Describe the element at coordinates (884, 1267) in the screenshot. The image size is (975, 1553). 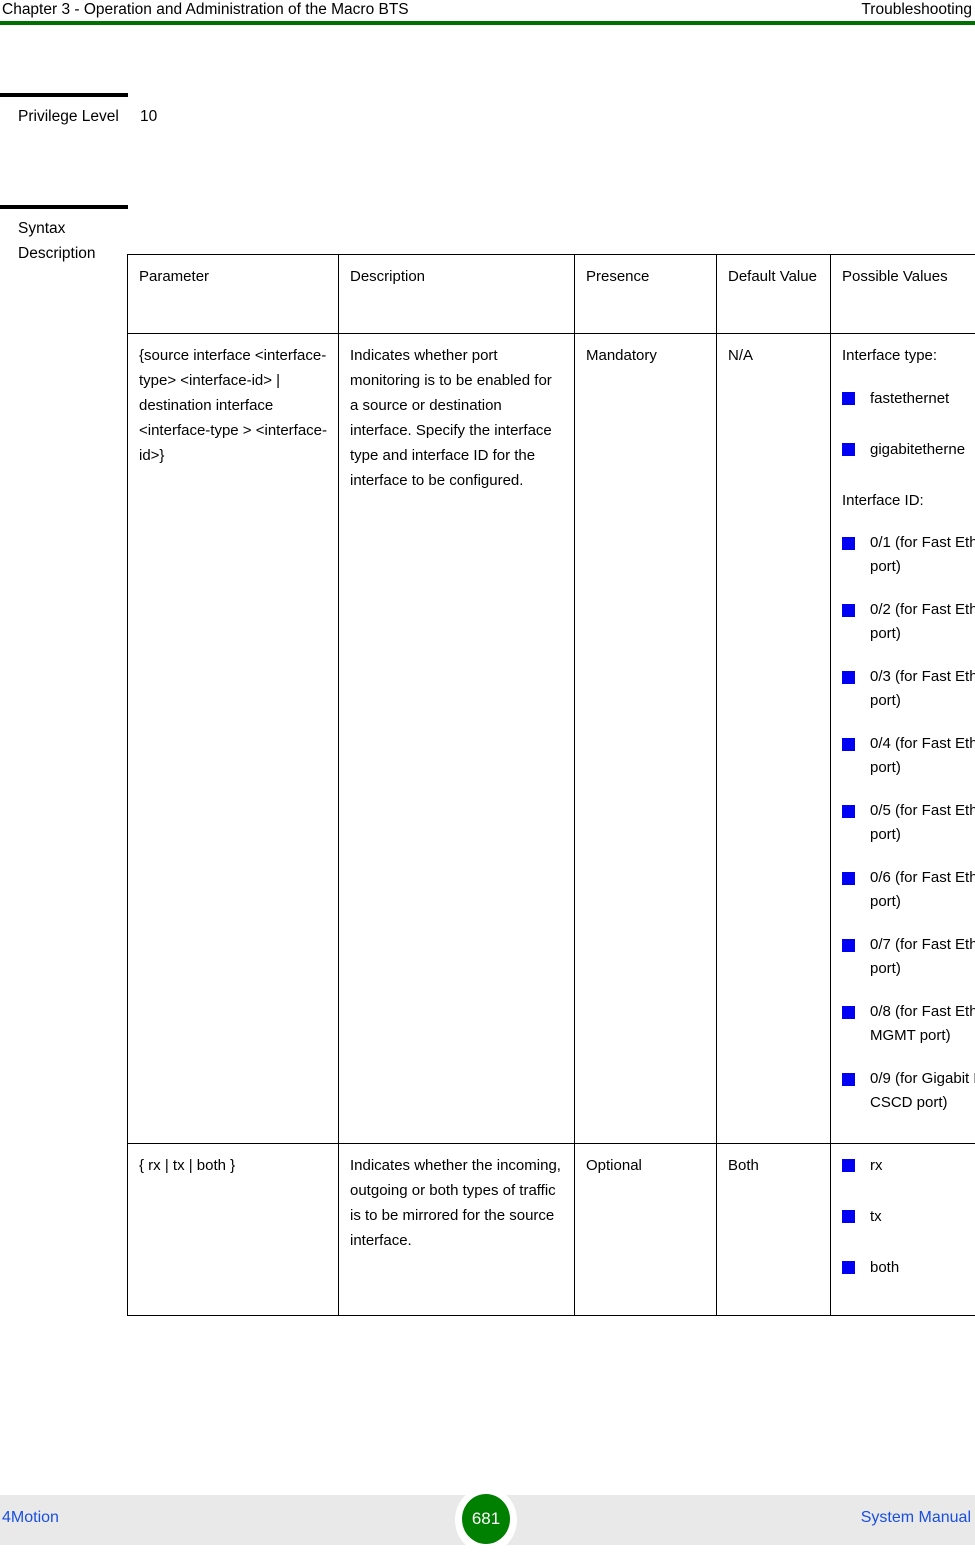
I see `list-item-label: both` at that location.